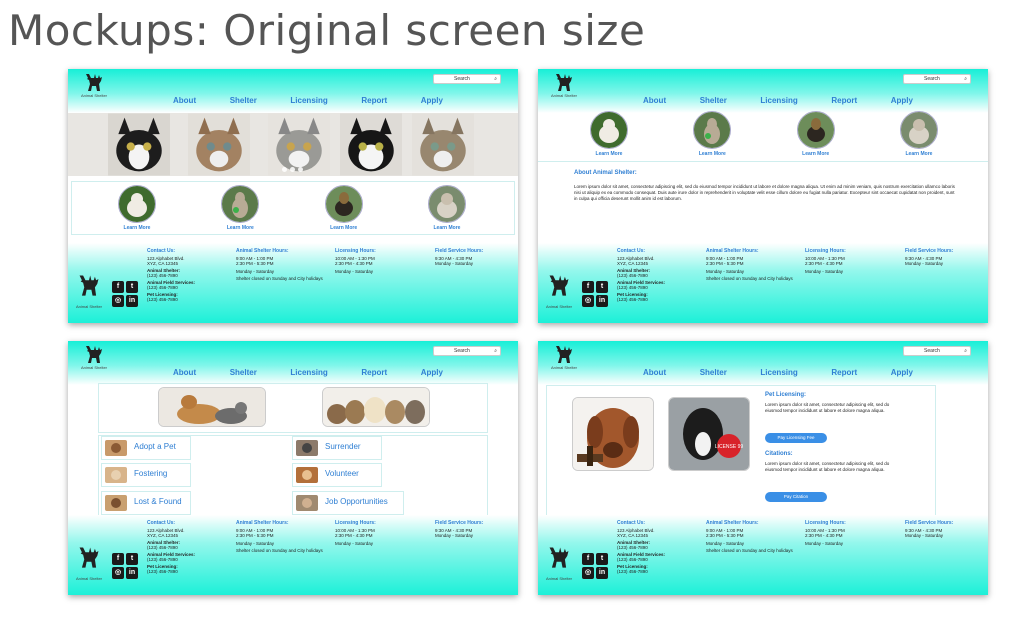 The height and width of the screenshot is (624, 1024). I want to click on option-fostering: Fostering, so click(146, 475).